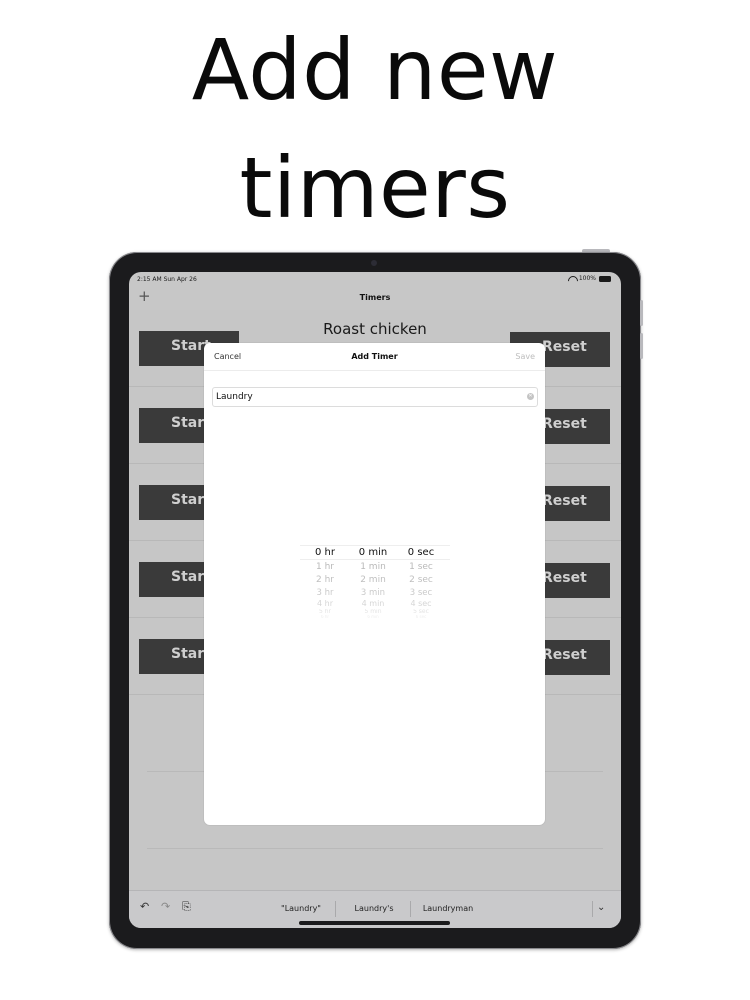 This screenshot has width=750, height=1000. I want to click on picker-option: 4 min, so click(373, 604).